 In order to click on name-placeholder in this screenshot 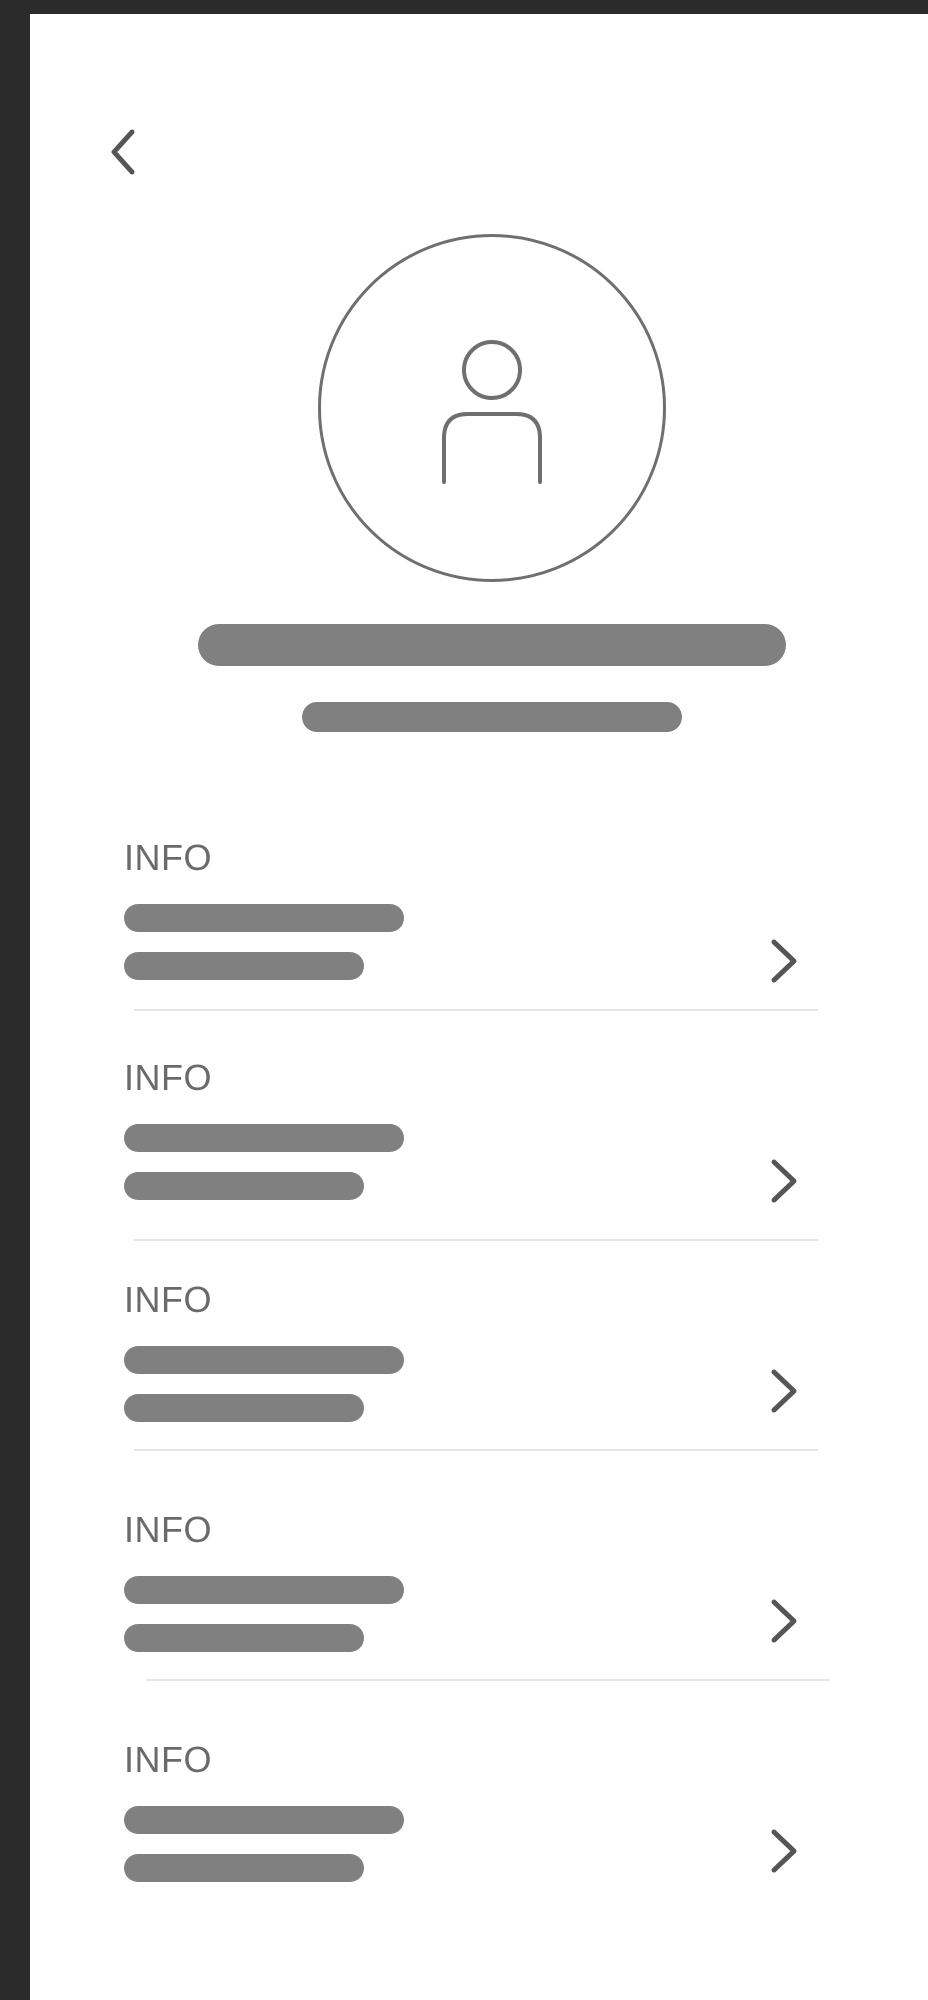, I will do `click(492, 645)`.